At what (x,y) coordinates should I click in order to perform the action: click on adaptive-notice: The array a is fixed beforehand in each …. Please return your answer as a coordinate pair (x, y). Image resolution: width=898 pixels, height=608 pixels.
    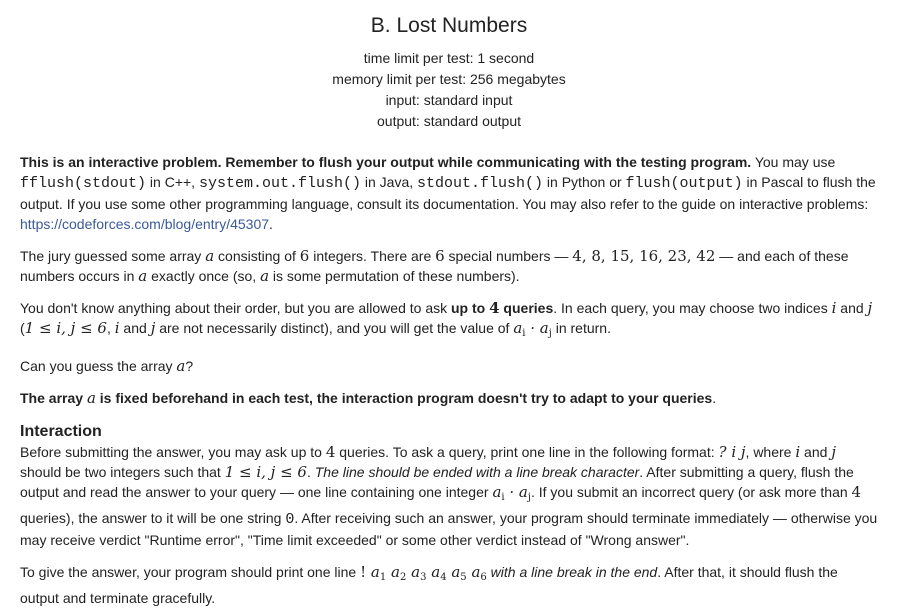
    Looking at the image, I should click on (449, 398).